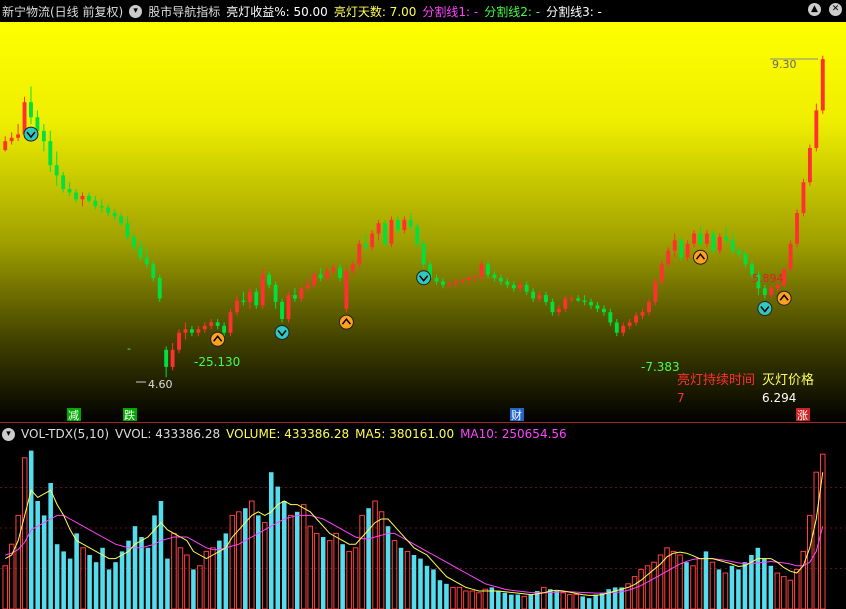 This screenshot has width=846, height=609. I want to click on minimize-icon: ▲, so click(814, 9).